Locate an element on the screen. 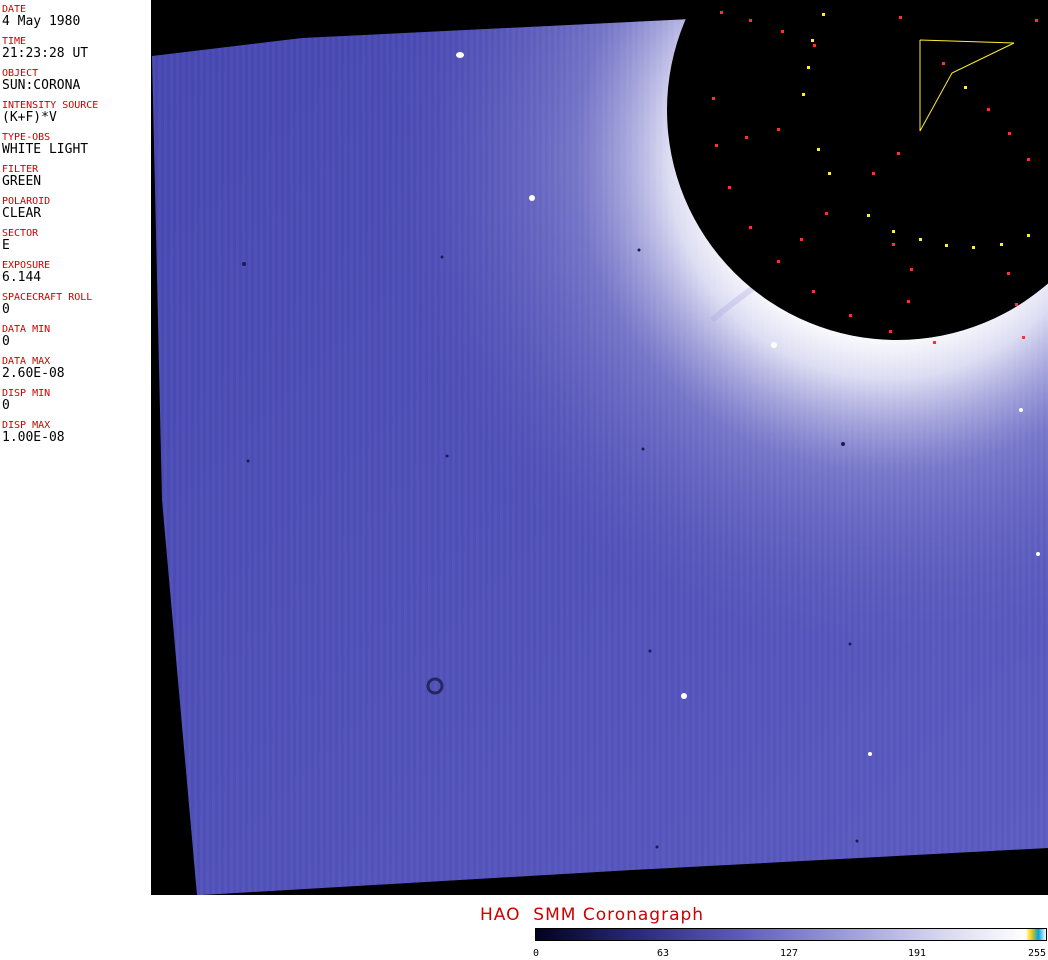 This screenshot has width=1048, height=960. colorbar is located at coordinates (791, 934).